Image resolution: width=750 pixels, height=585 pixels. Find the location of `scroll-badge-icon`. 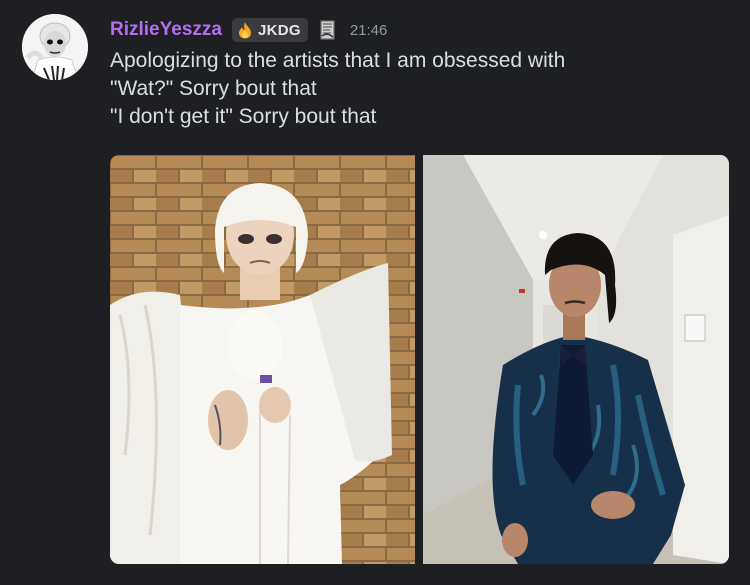

scroll-badge-icon is located at coordinates (327, 30).